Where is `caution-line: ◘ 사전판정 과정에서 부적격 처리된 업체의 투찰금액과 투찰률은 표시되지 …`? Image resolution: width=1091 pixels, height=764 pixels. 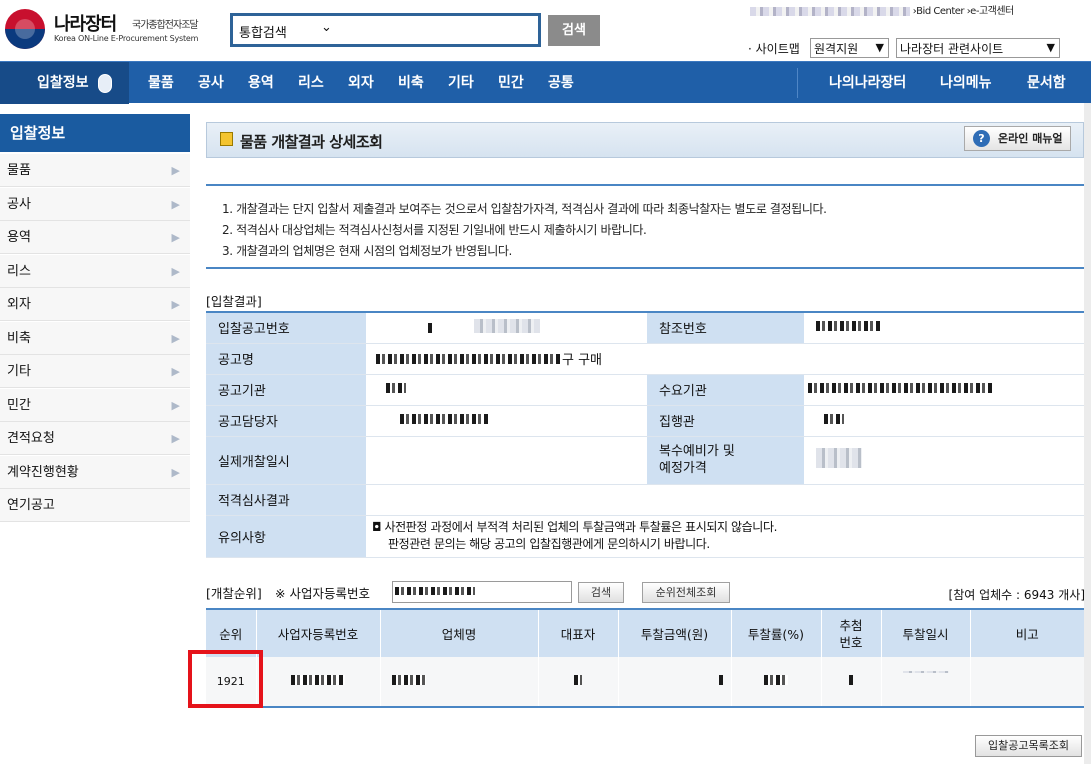 caution-line: ◘ 사전판정 과정에서 부적격 처리된 업체의 투찰금액과 투찰률은 표시되지 … is located at coordinates (574, 527).